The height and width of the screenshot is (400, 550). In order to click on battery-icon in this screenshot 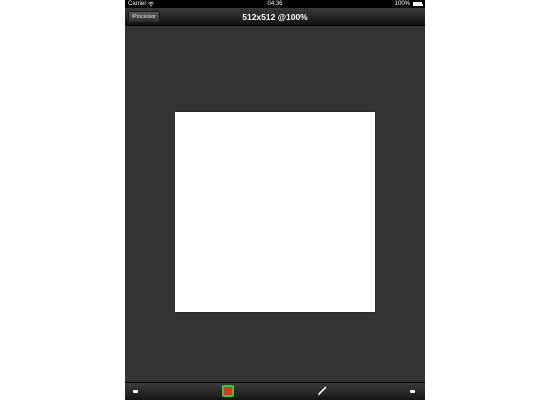, I will do `click(418, 4)`.